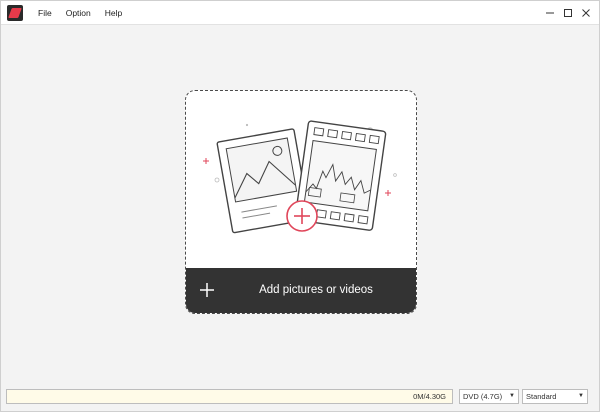  Describe the element at coordinates (316, 290) in the screenshot. I see `add-media-label: Add pictures or videos` at that location.